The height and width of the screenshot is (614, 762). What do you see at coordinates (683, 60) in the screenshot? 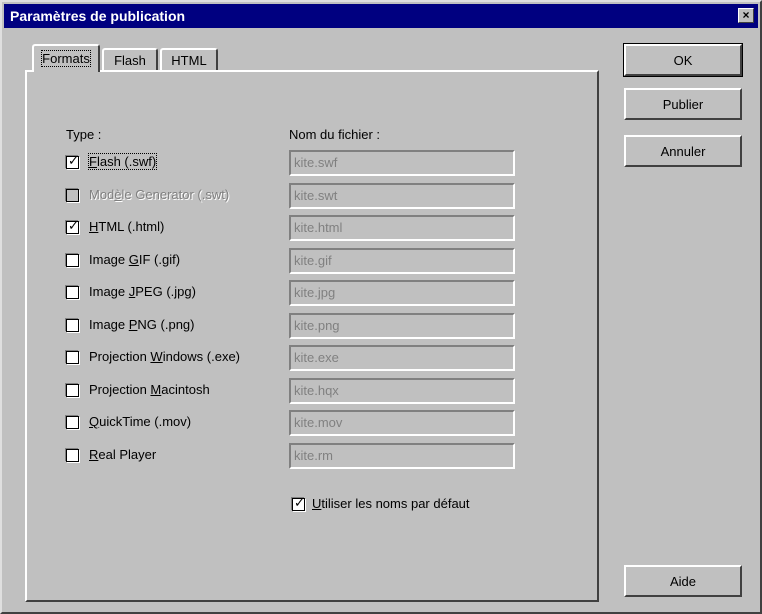
I see `ok-button: OK` at bounding box center [683, 60].